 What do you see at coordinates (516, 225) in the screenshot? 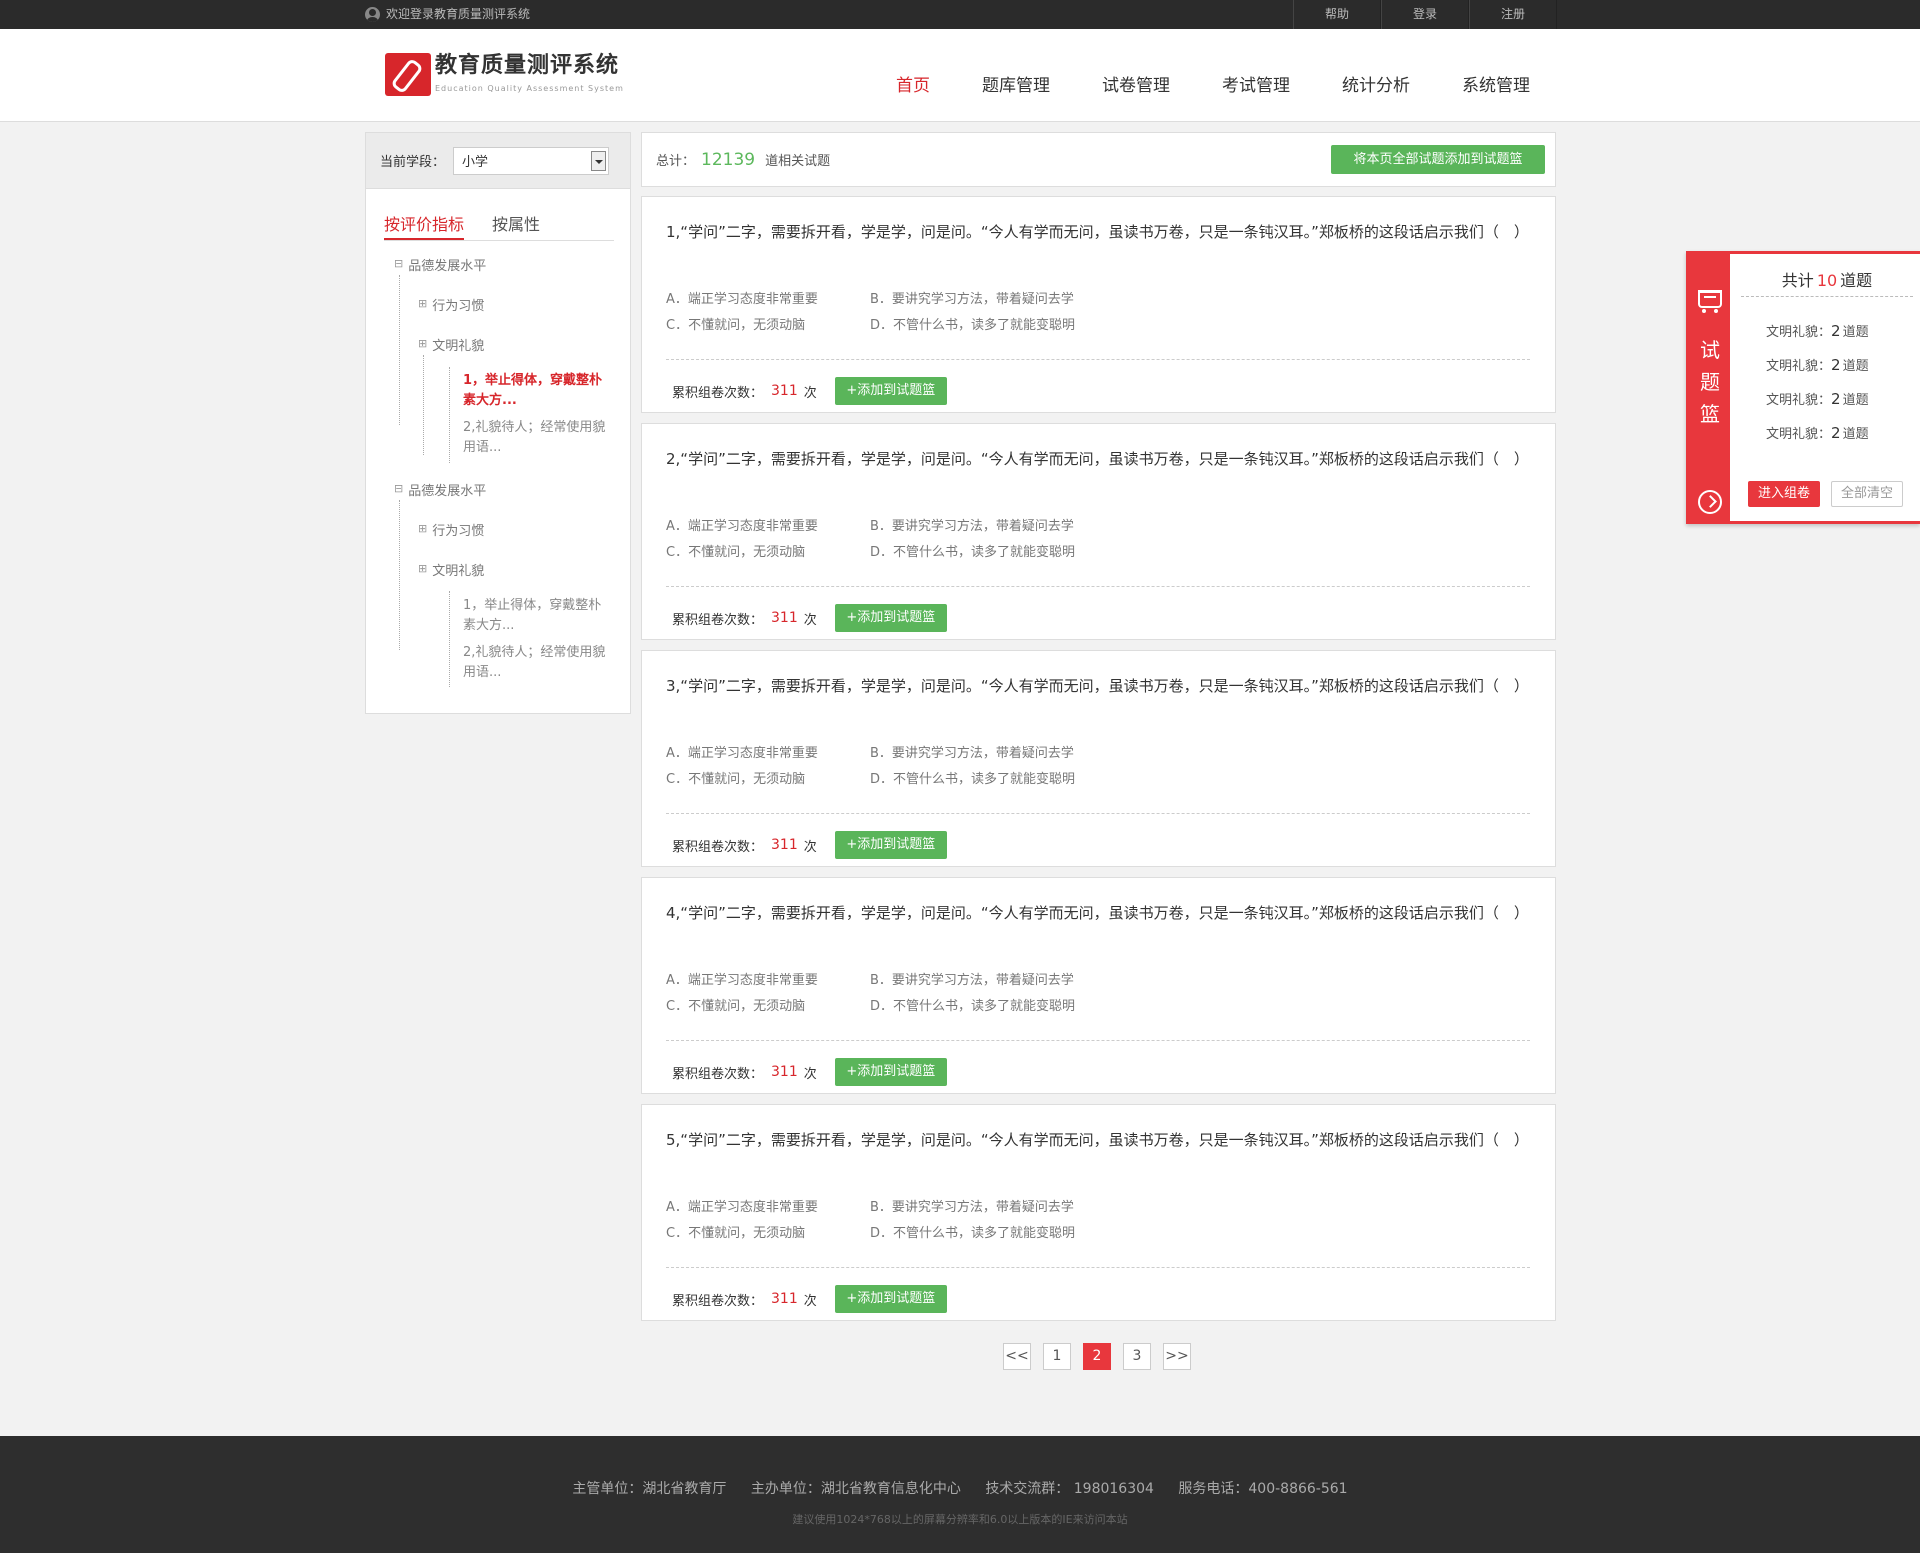
I see `tab-by-attribute: 按属性` at bounding box center [516, 225].